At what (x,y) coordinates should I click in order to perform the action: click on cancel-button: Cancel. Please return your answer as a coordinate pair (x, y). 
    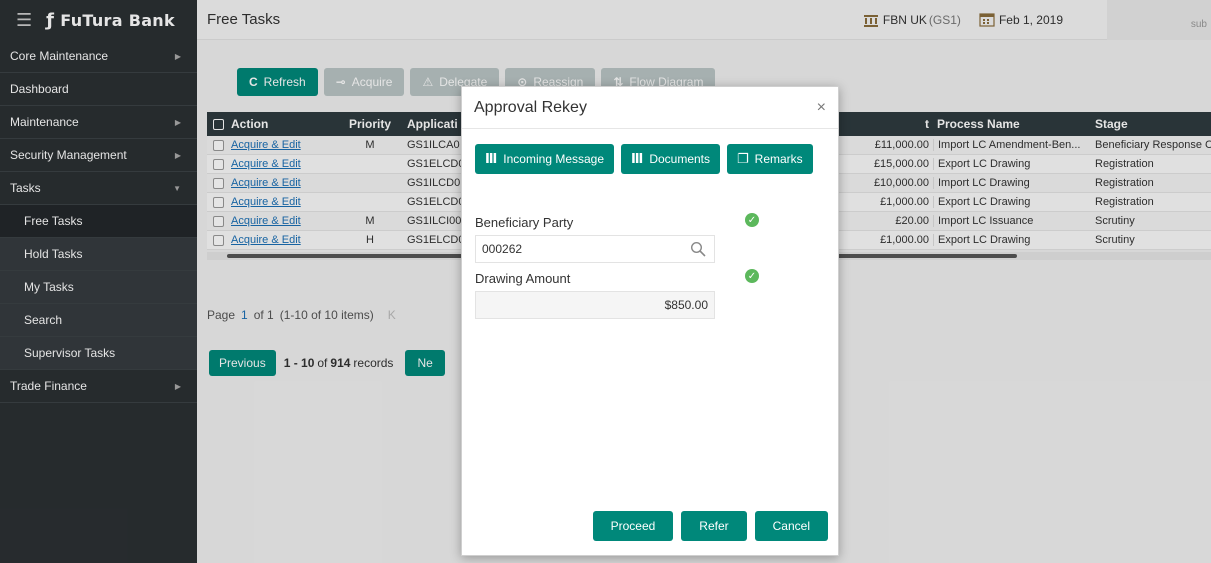
    Looking at the image, I should click on (791, 526).